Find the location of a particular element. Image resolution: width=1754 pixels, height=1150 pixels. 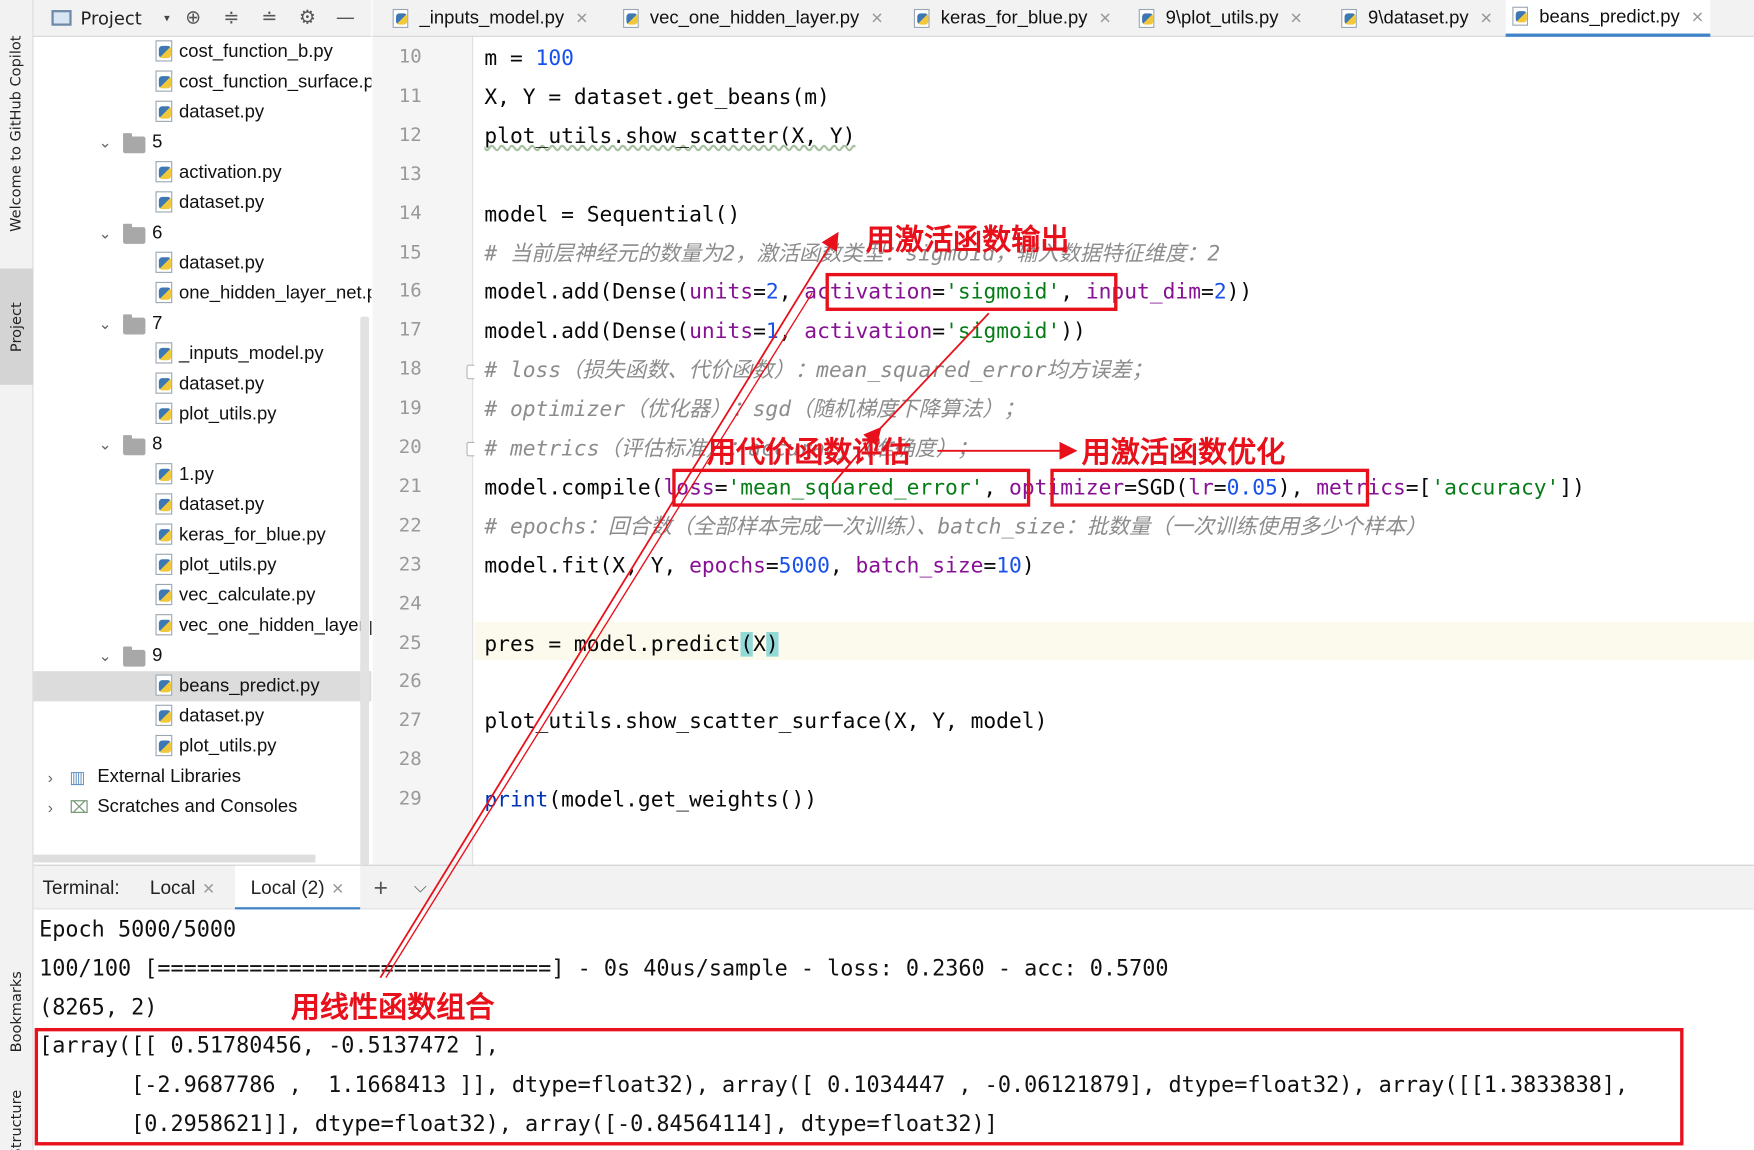

structure-tool-tab: Structure is located at coordinates (17, 1119).